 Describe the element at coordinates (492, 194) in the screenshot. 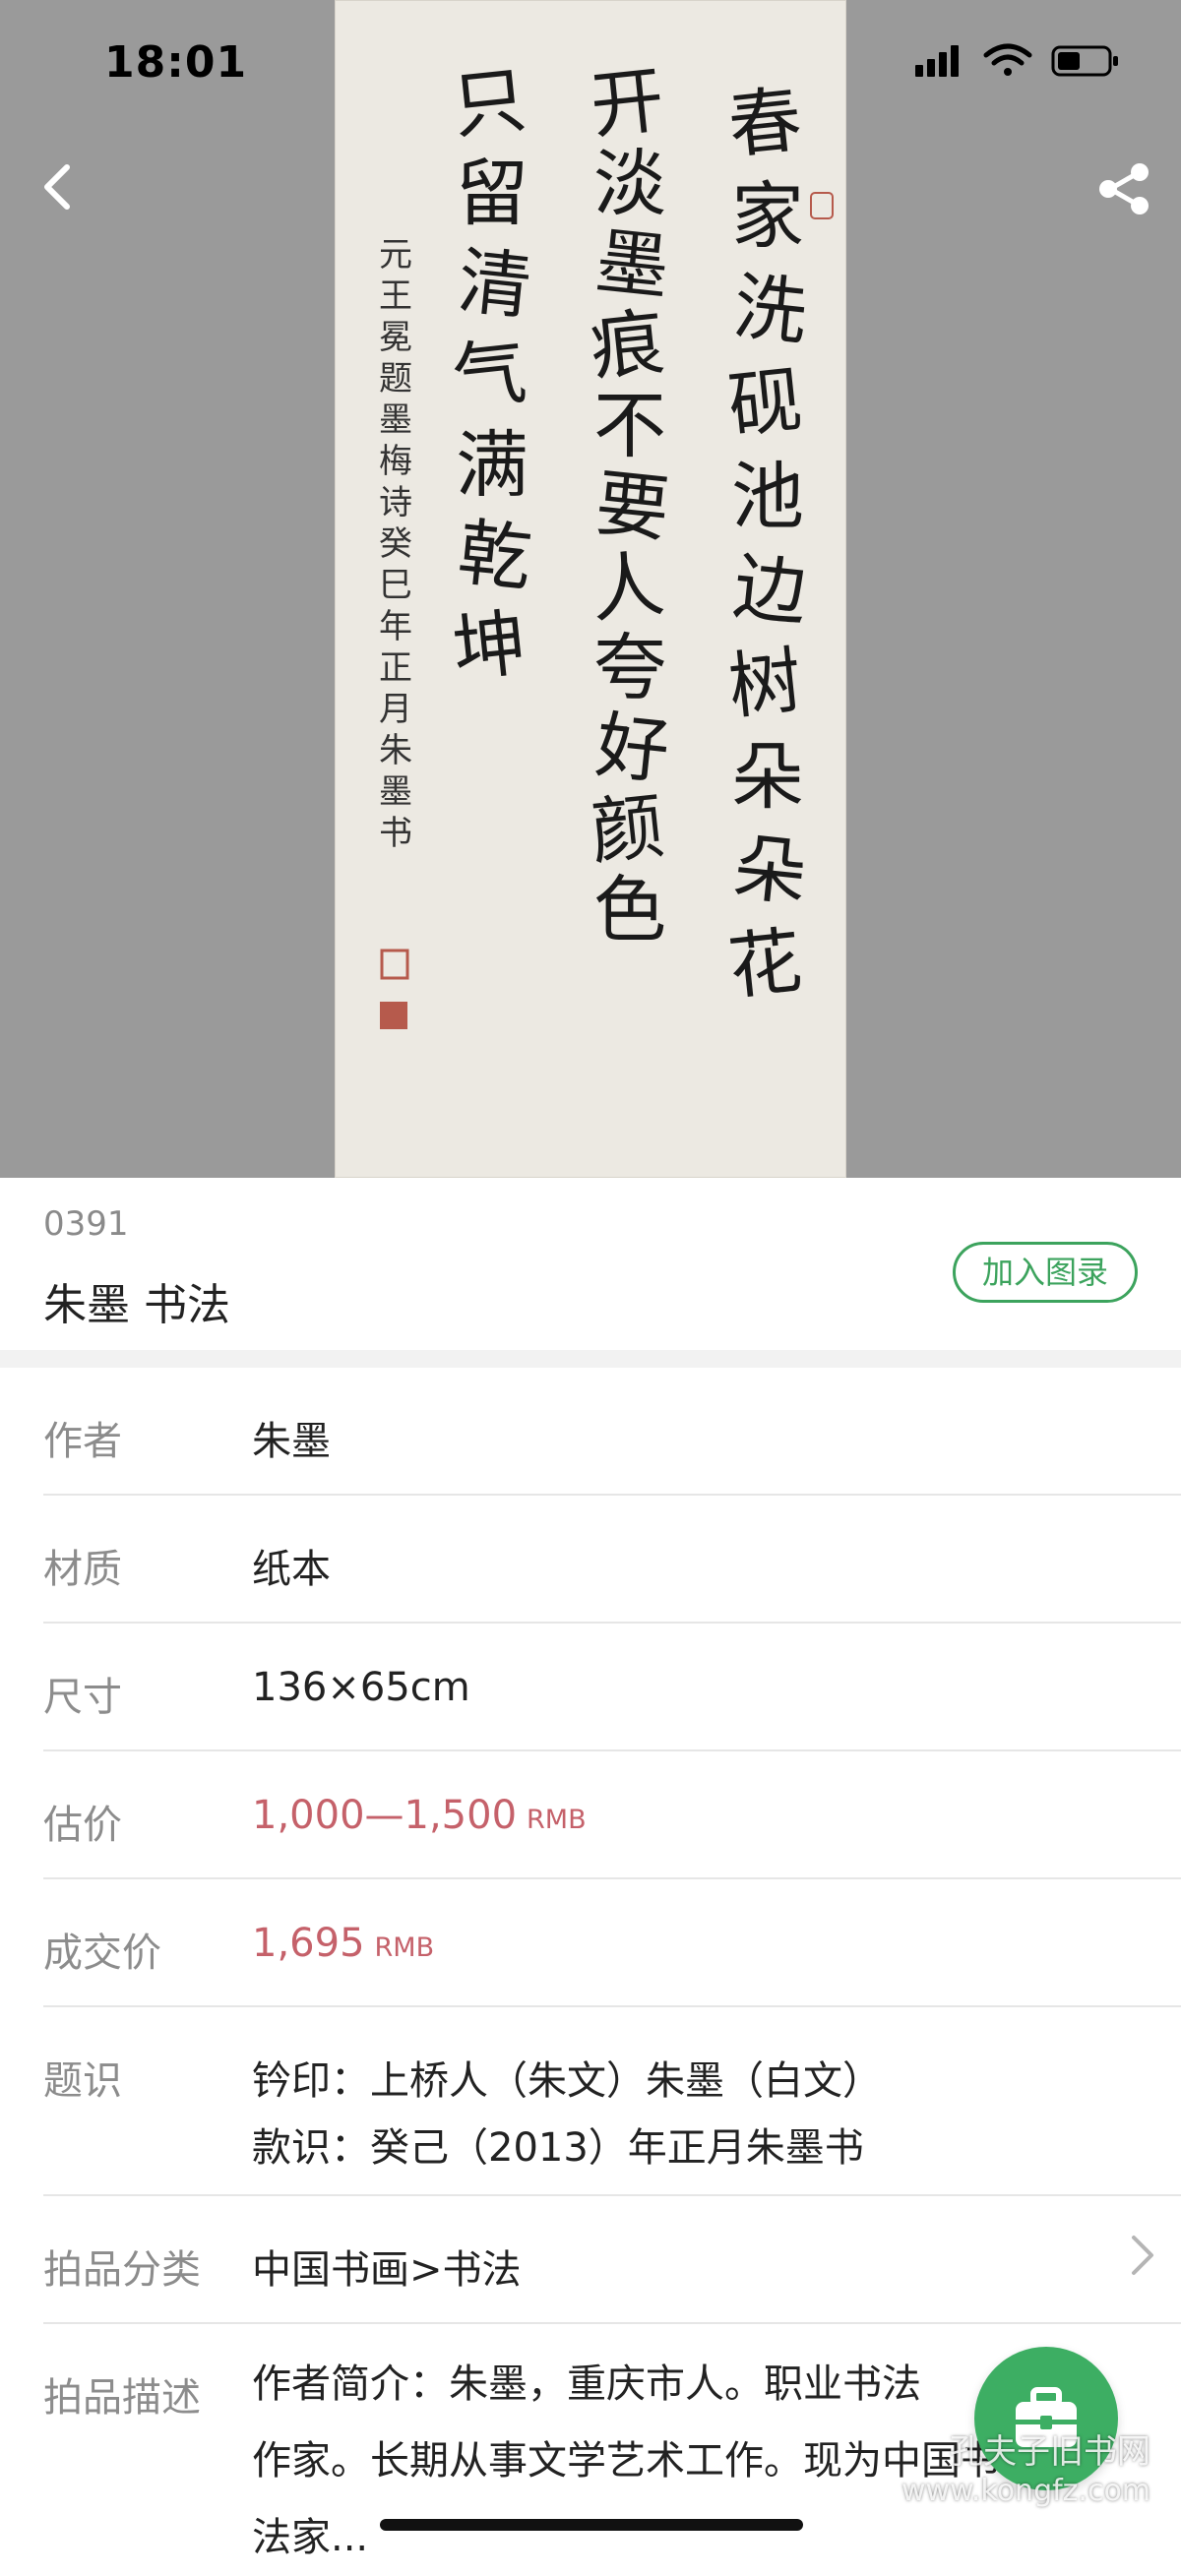

I see `calligraphy-char: 留` at that location.